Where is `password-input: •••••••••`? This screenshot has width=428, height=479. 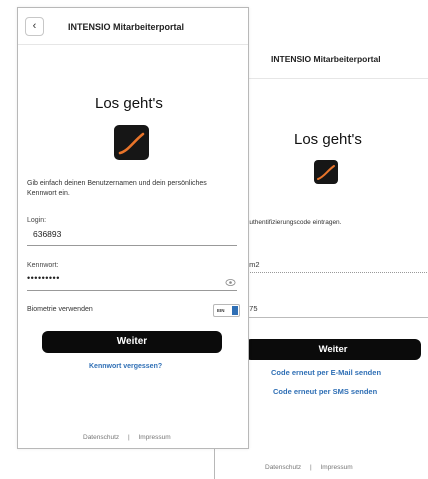 password-input: ••••••••• is located at coordinates (43, 278).